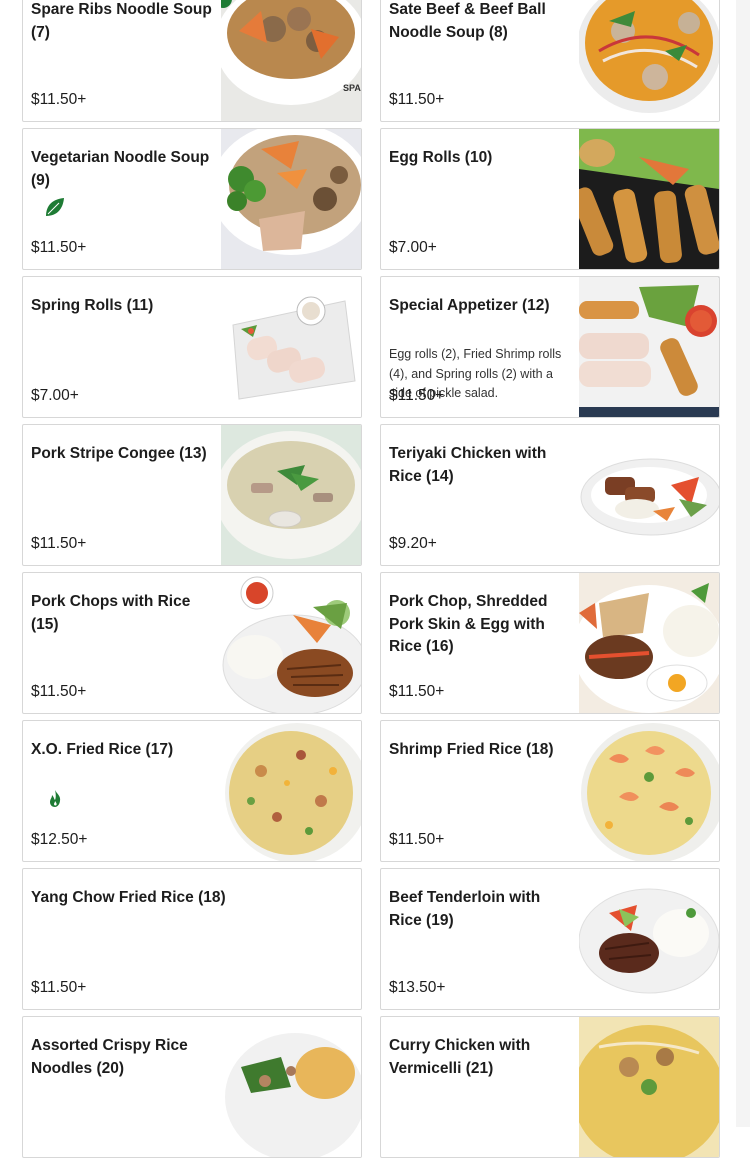  Describe the element at coordinates (119, 453) in the screenshot. I see `menu-item-title: Pork Stripe Congee (13)` at that location.